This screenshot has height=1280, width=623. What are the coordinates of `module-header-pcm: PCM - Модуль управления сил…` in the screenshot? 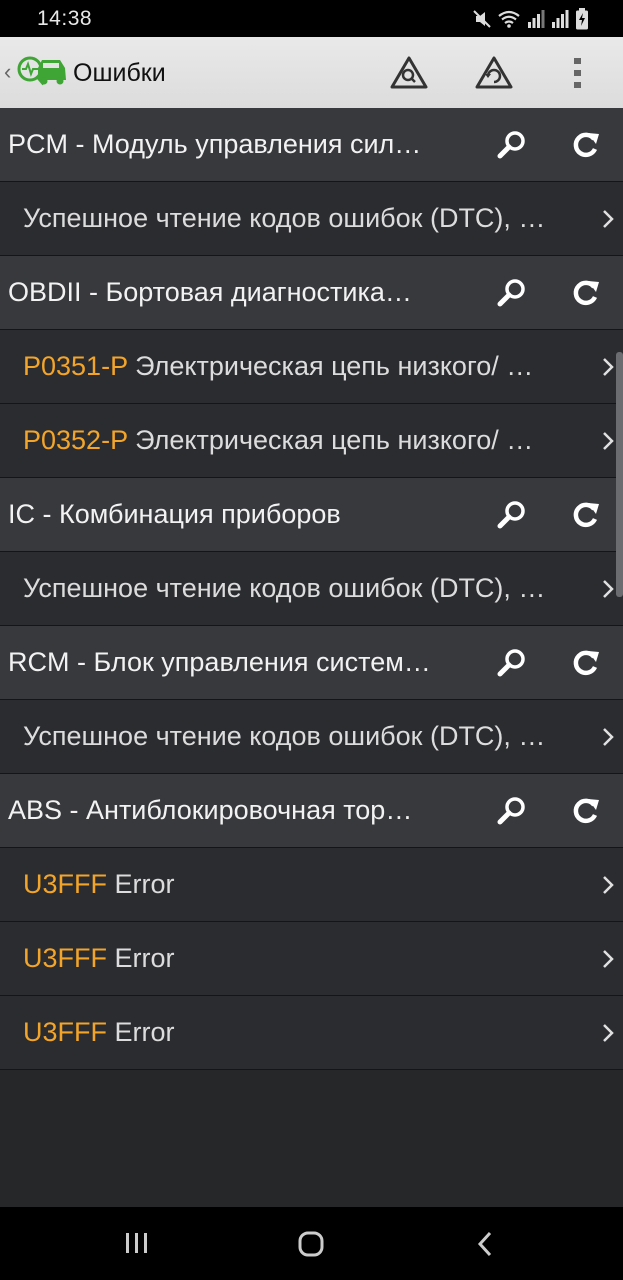 It's located at (311, 145).